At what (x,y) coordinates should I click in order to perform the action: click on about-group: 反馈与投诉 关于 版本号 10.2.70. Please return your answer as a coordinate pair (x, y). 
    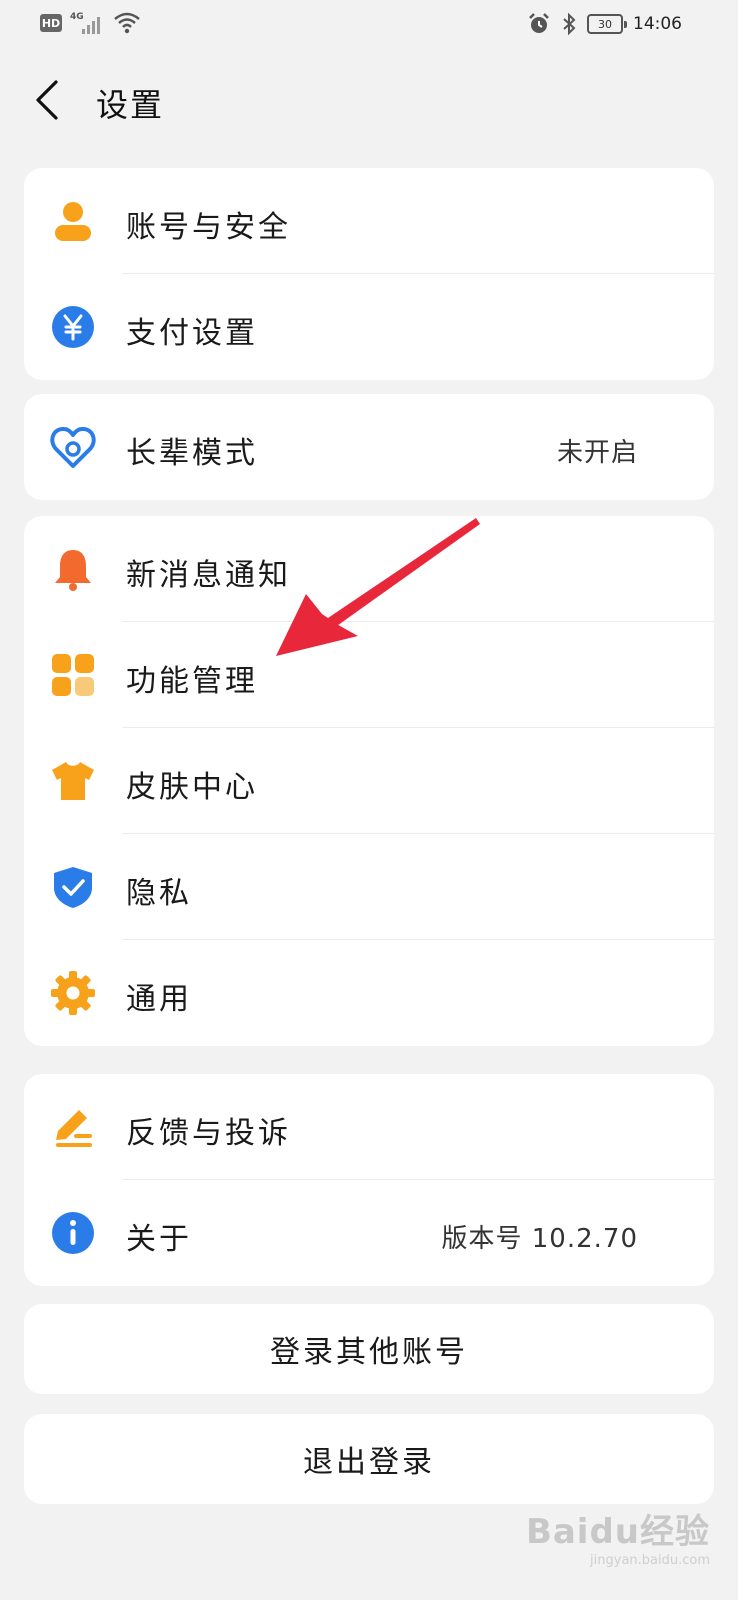
    Looking at the image, I should click on (369, 1180).